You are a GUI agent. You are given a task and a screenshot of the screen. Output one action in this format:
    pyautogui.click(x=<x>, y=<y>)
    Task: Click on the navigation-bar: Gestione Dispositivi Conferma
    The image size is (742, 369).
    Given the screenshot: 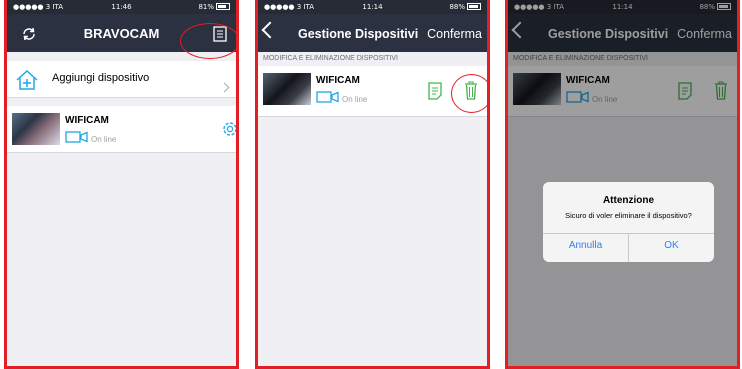 What is the action you would take?
    pyautogui.click(x=372, y=33)
    